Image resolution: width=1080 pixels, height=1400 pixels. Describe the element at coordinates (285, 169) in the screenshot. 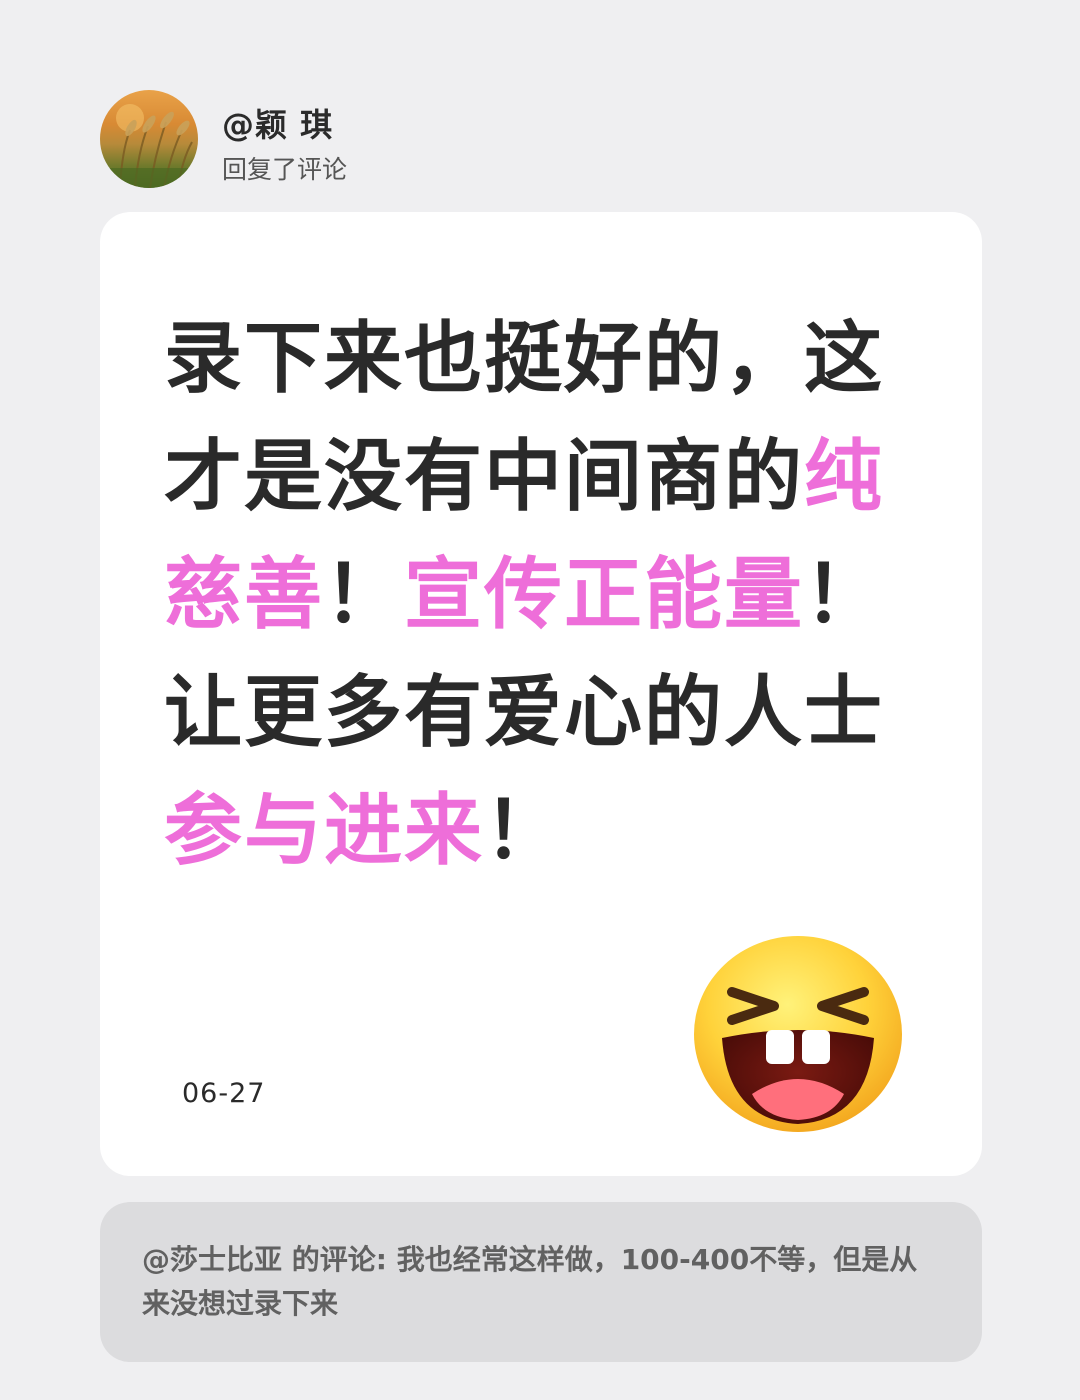

I see `reply-action-label: 回复了评论` at that location.